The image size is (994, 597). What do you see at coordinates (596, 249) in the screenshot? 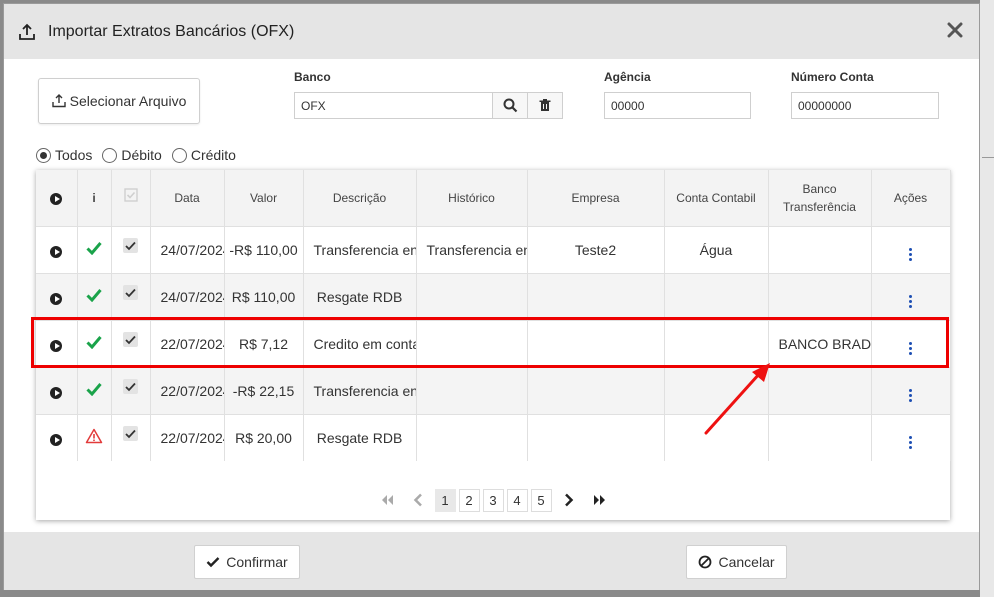
I see `row-empresa: Teste2` at bounding box center [596, 249].